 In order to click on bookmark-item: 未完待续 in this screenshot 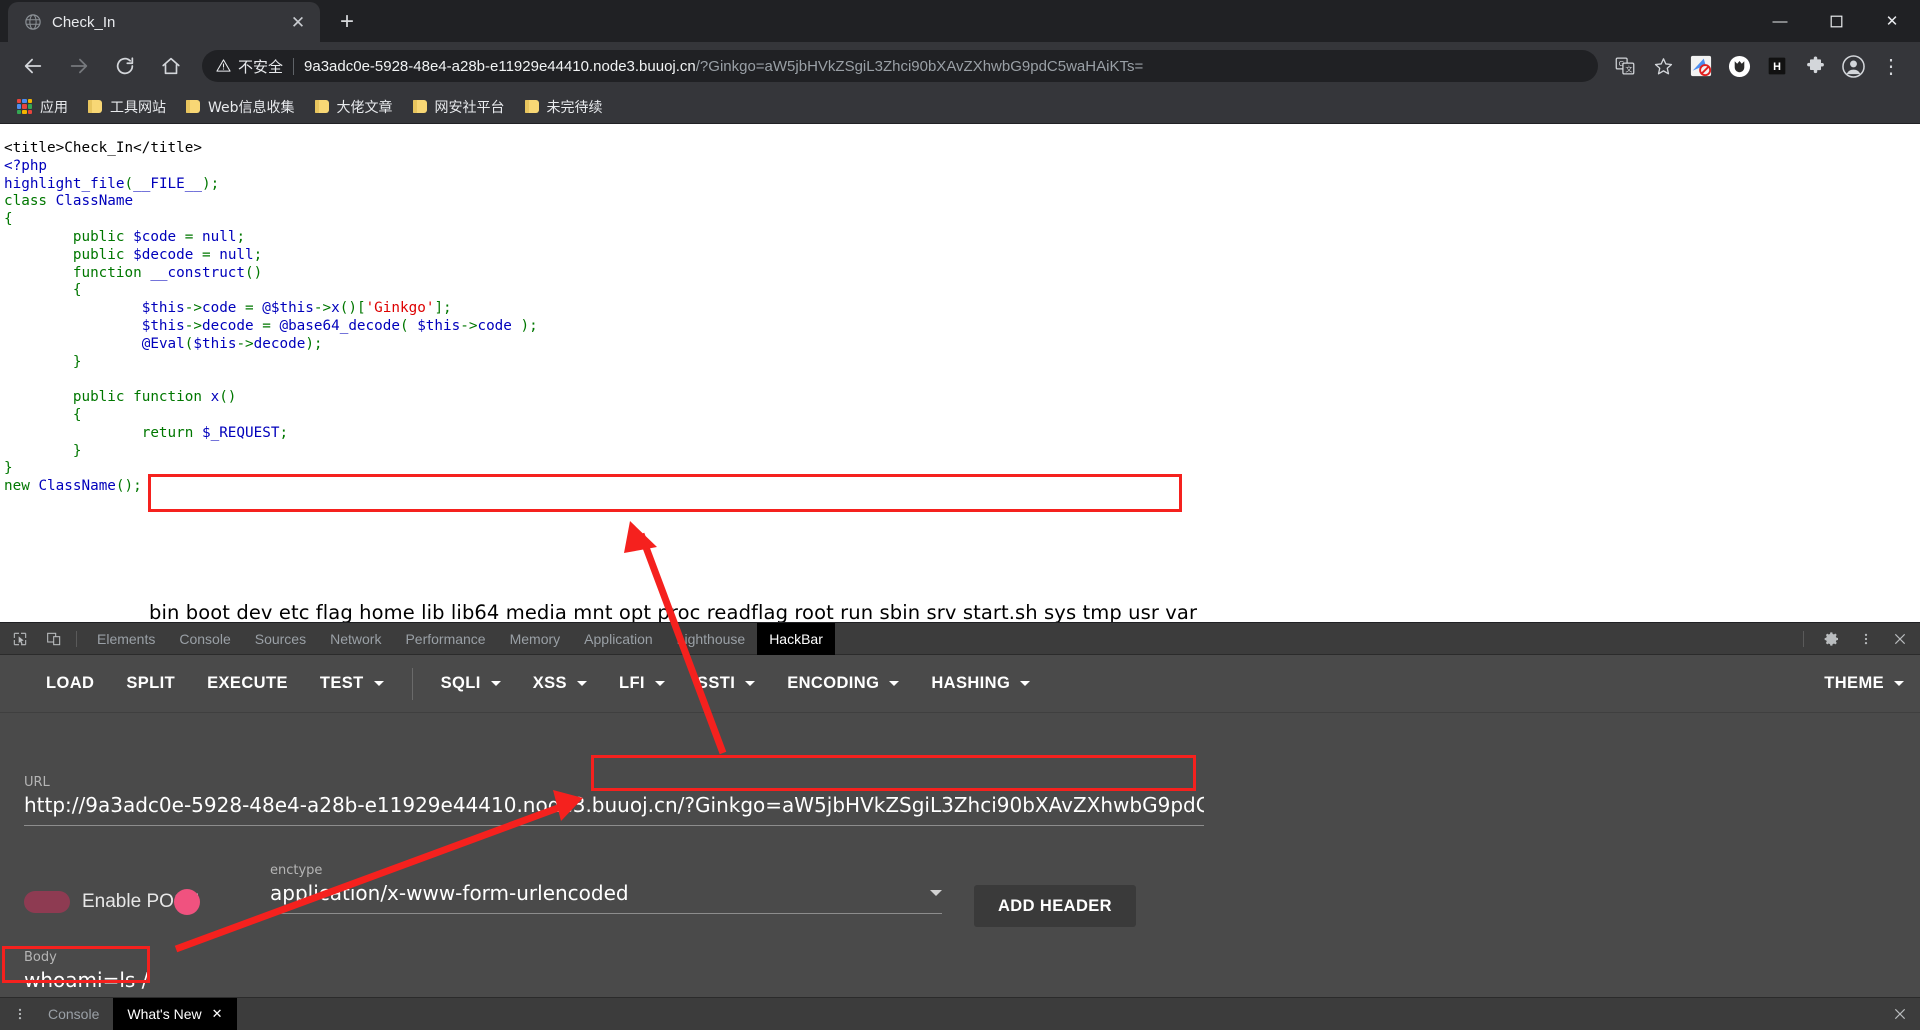, I will do `click(564, 107)`.